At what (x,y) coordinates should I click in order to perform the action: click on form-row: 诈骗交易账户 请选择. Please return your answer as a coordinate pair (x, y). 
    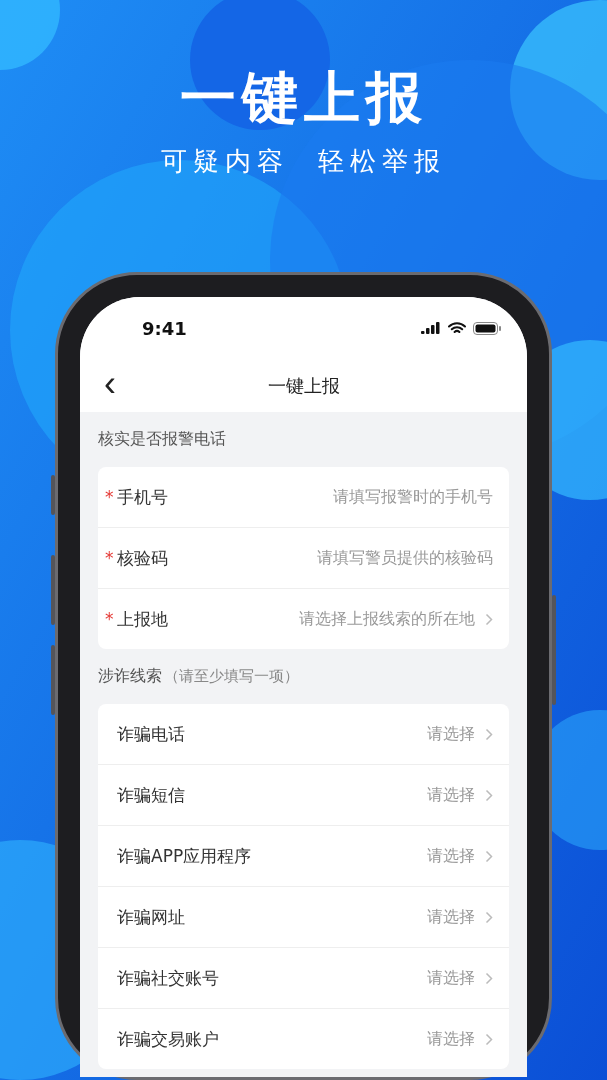
    Looking at the image, I should click on (303, 1038).